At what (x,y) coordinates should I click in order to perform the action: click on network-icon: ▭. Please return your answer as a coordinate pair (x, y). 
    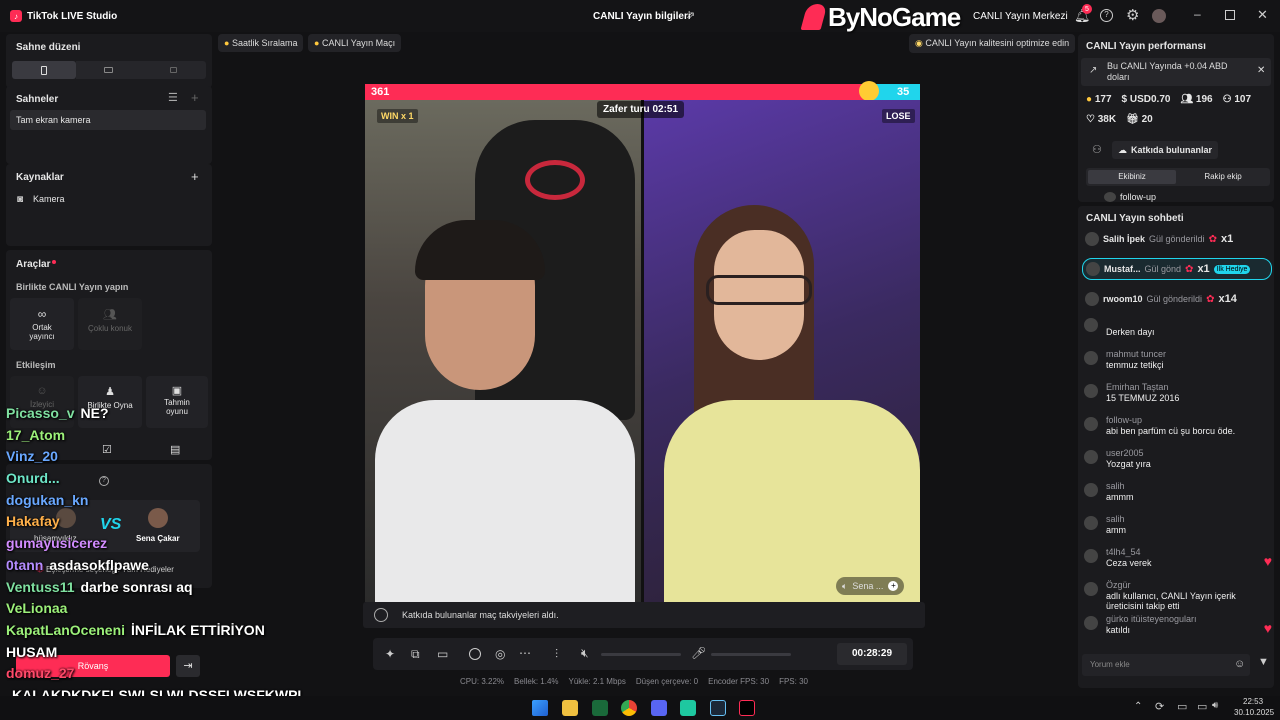
    Looking at the image, I should click on (1202, 706).